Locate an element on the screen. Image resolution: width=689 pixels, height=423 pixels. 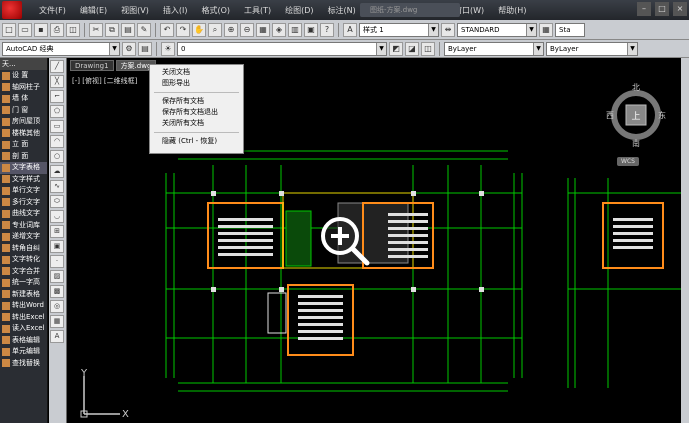
redo-icon: ↷ is located at coordinates (183, 29).